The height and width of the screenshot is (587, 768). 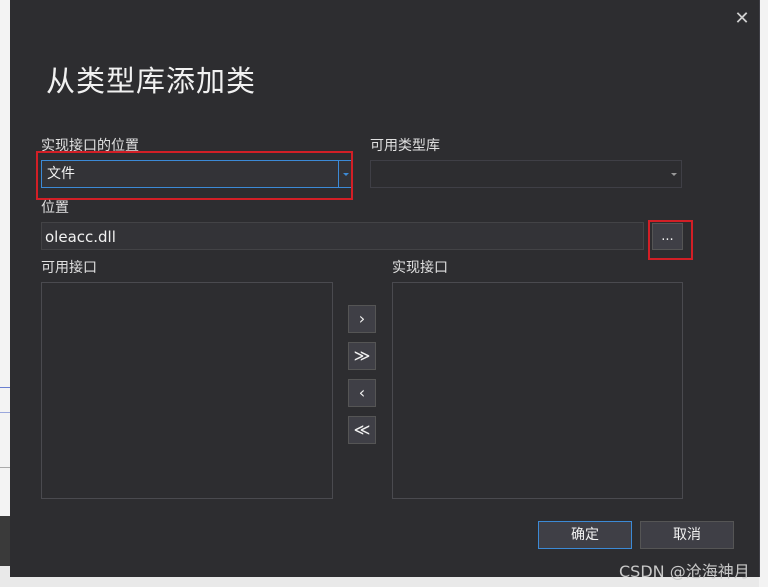 I want to click on available-typelib-label: 可用类型库, so click(x=405, y=146).